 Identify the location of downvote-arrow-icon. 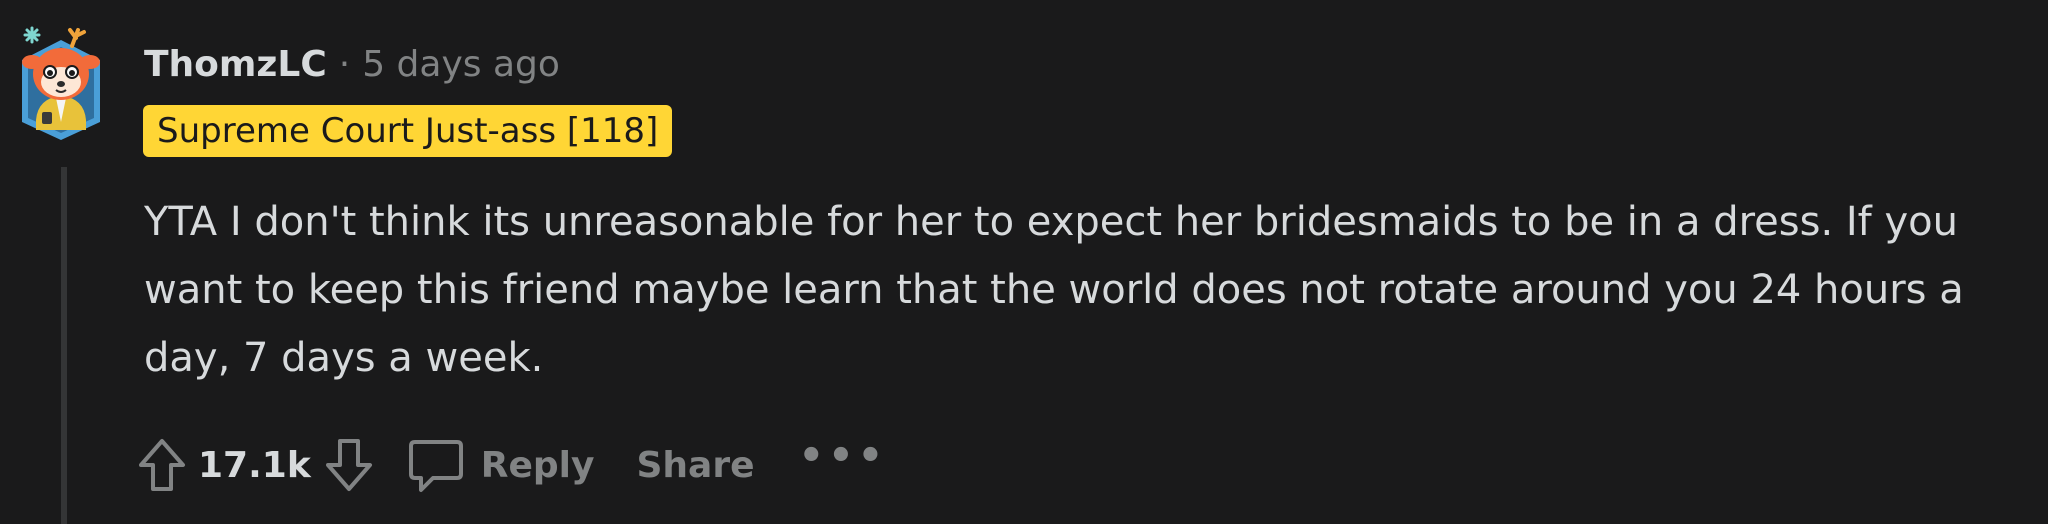
(348, 465).